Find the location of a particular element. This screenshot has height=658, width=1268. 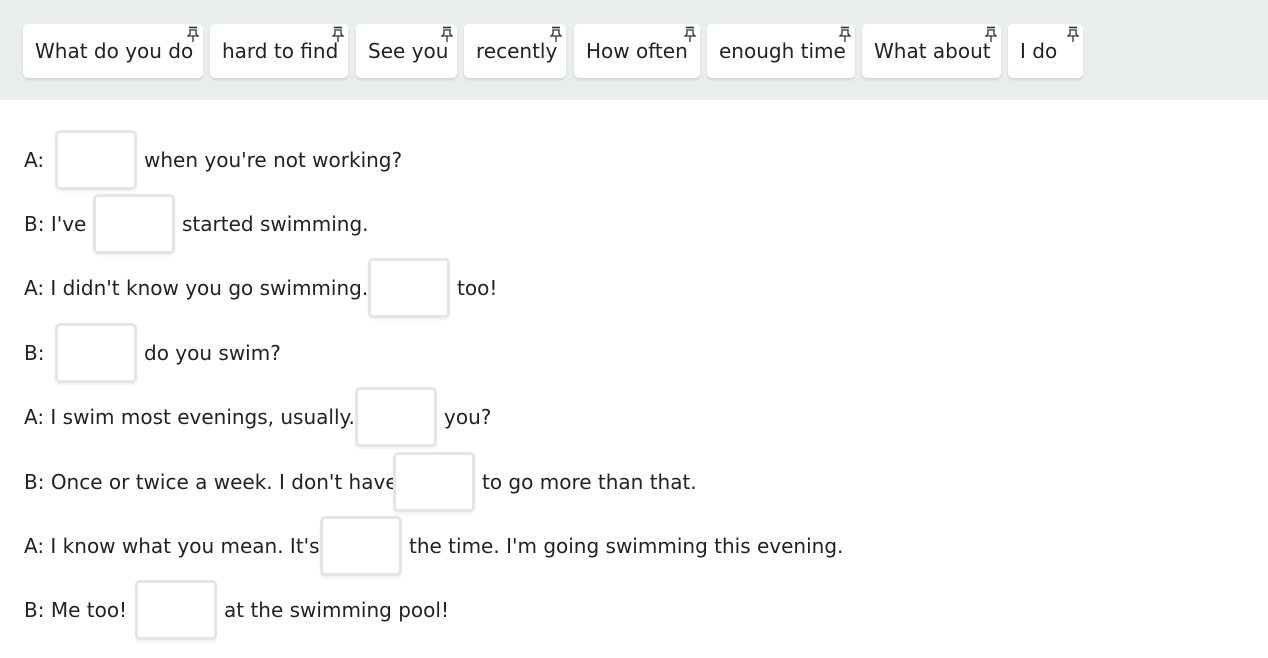

dialogue-line-5-after: you? is located at coordinates (468, 417).